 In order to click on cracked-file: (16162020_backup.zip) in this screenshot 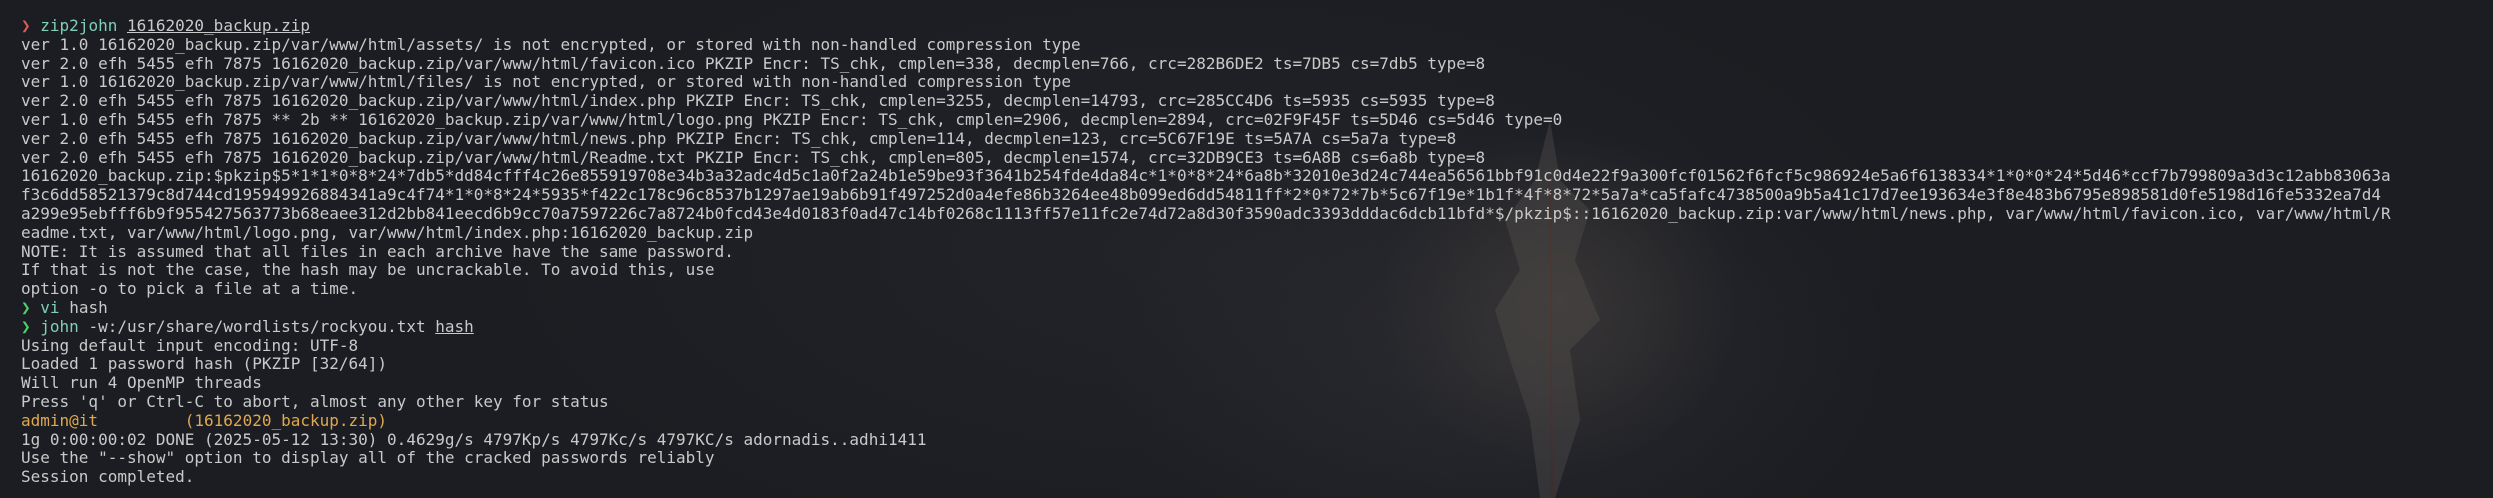, I will do `click(286, 420)`.